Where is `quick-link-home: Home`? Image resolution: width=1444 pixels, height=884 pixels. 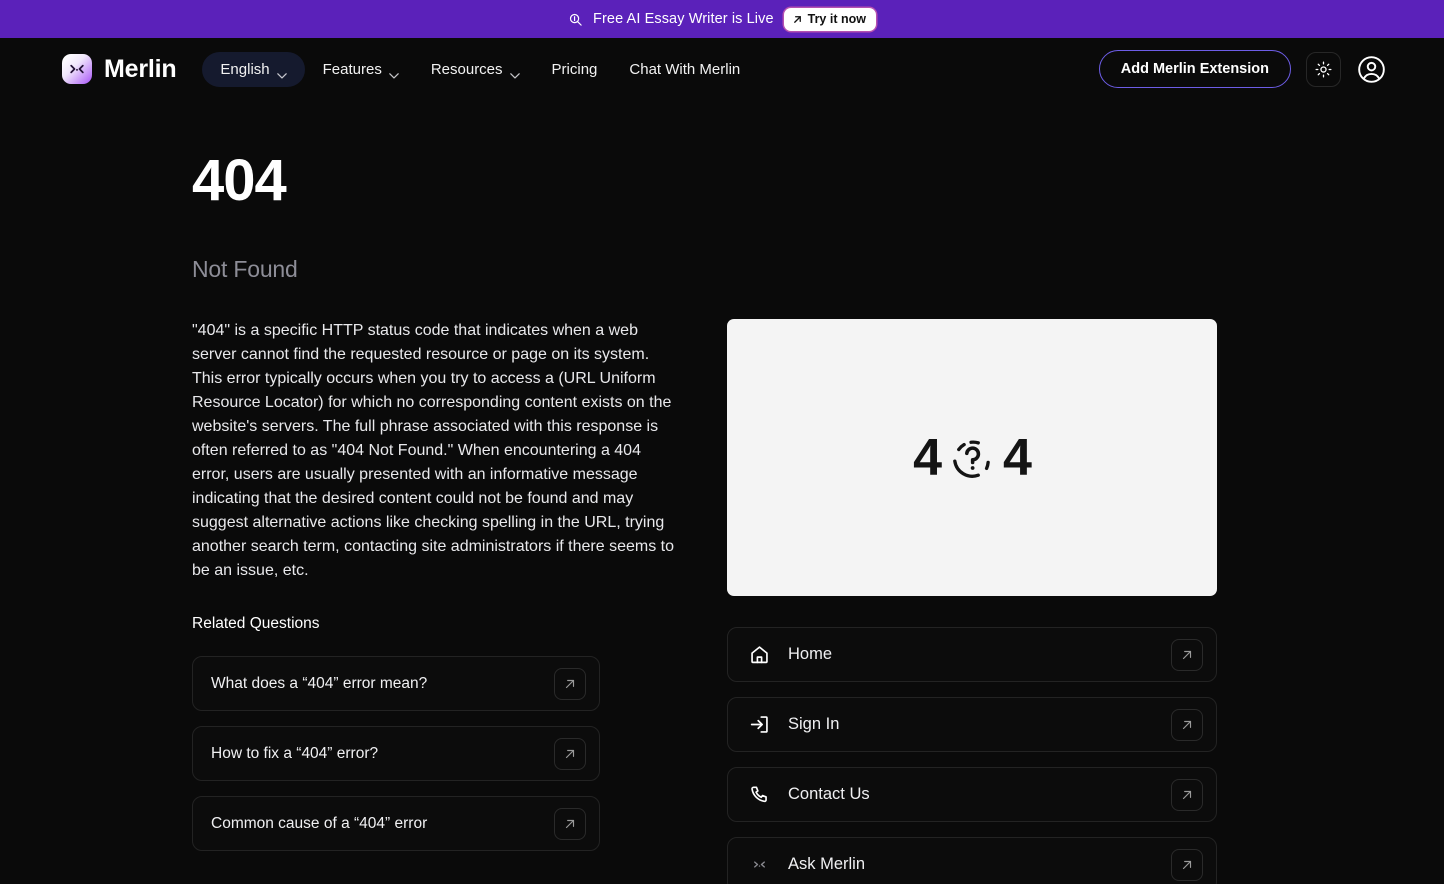 quick-link-home: Home is located at coordinates (972, 654).